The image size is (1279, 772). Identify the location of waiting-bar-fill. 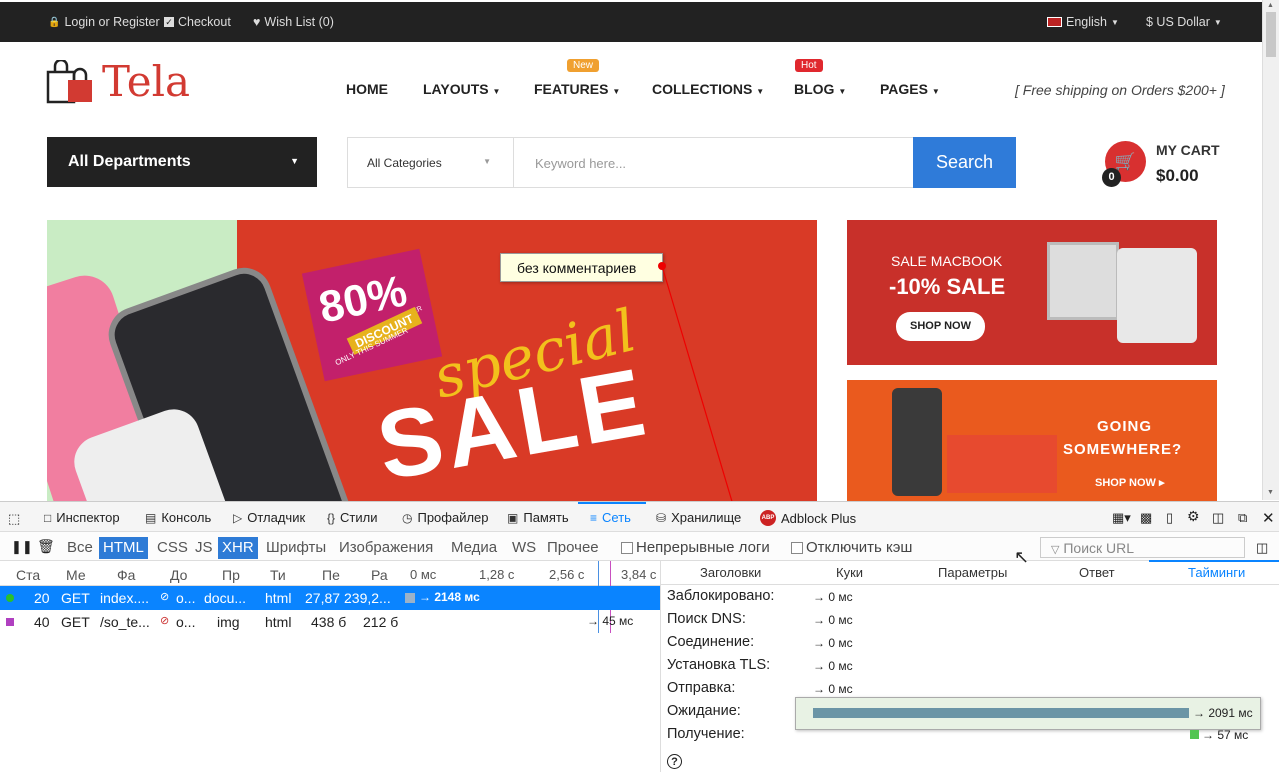
(1001, 713).